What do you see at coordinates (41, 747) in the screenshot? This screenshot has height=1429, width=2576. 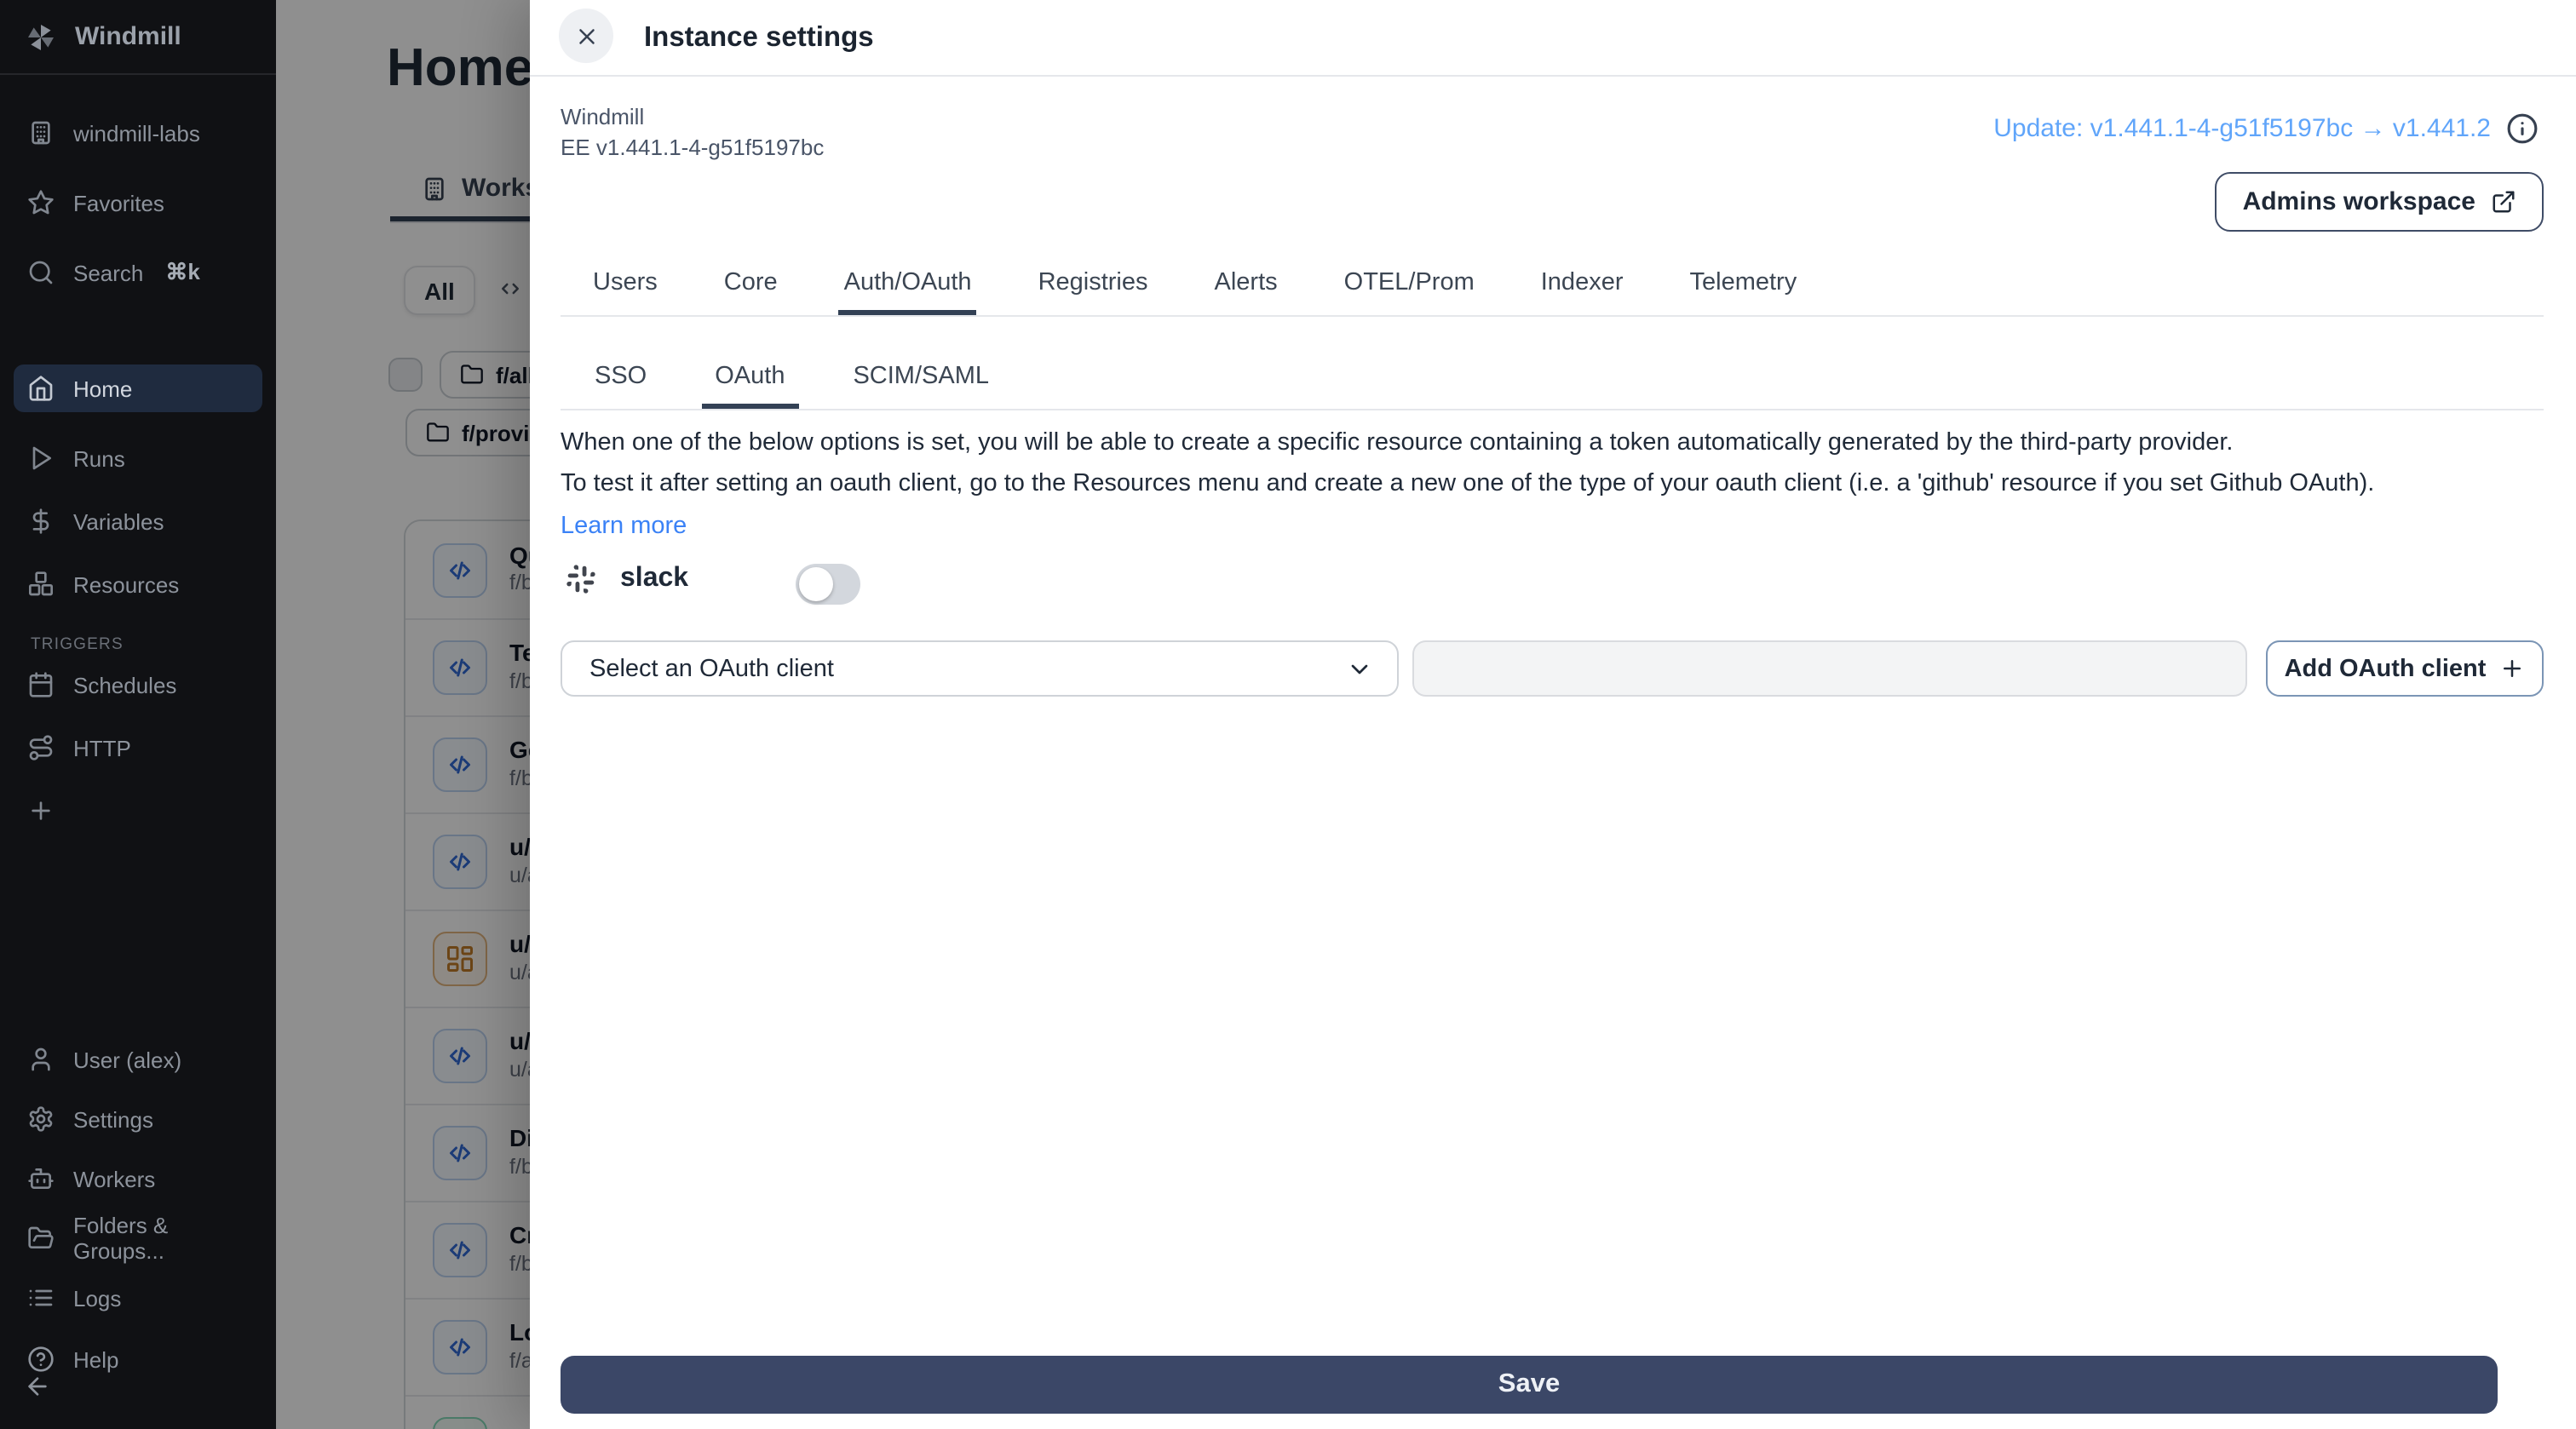 I see `route-icon` at bounding box center [41, 747].